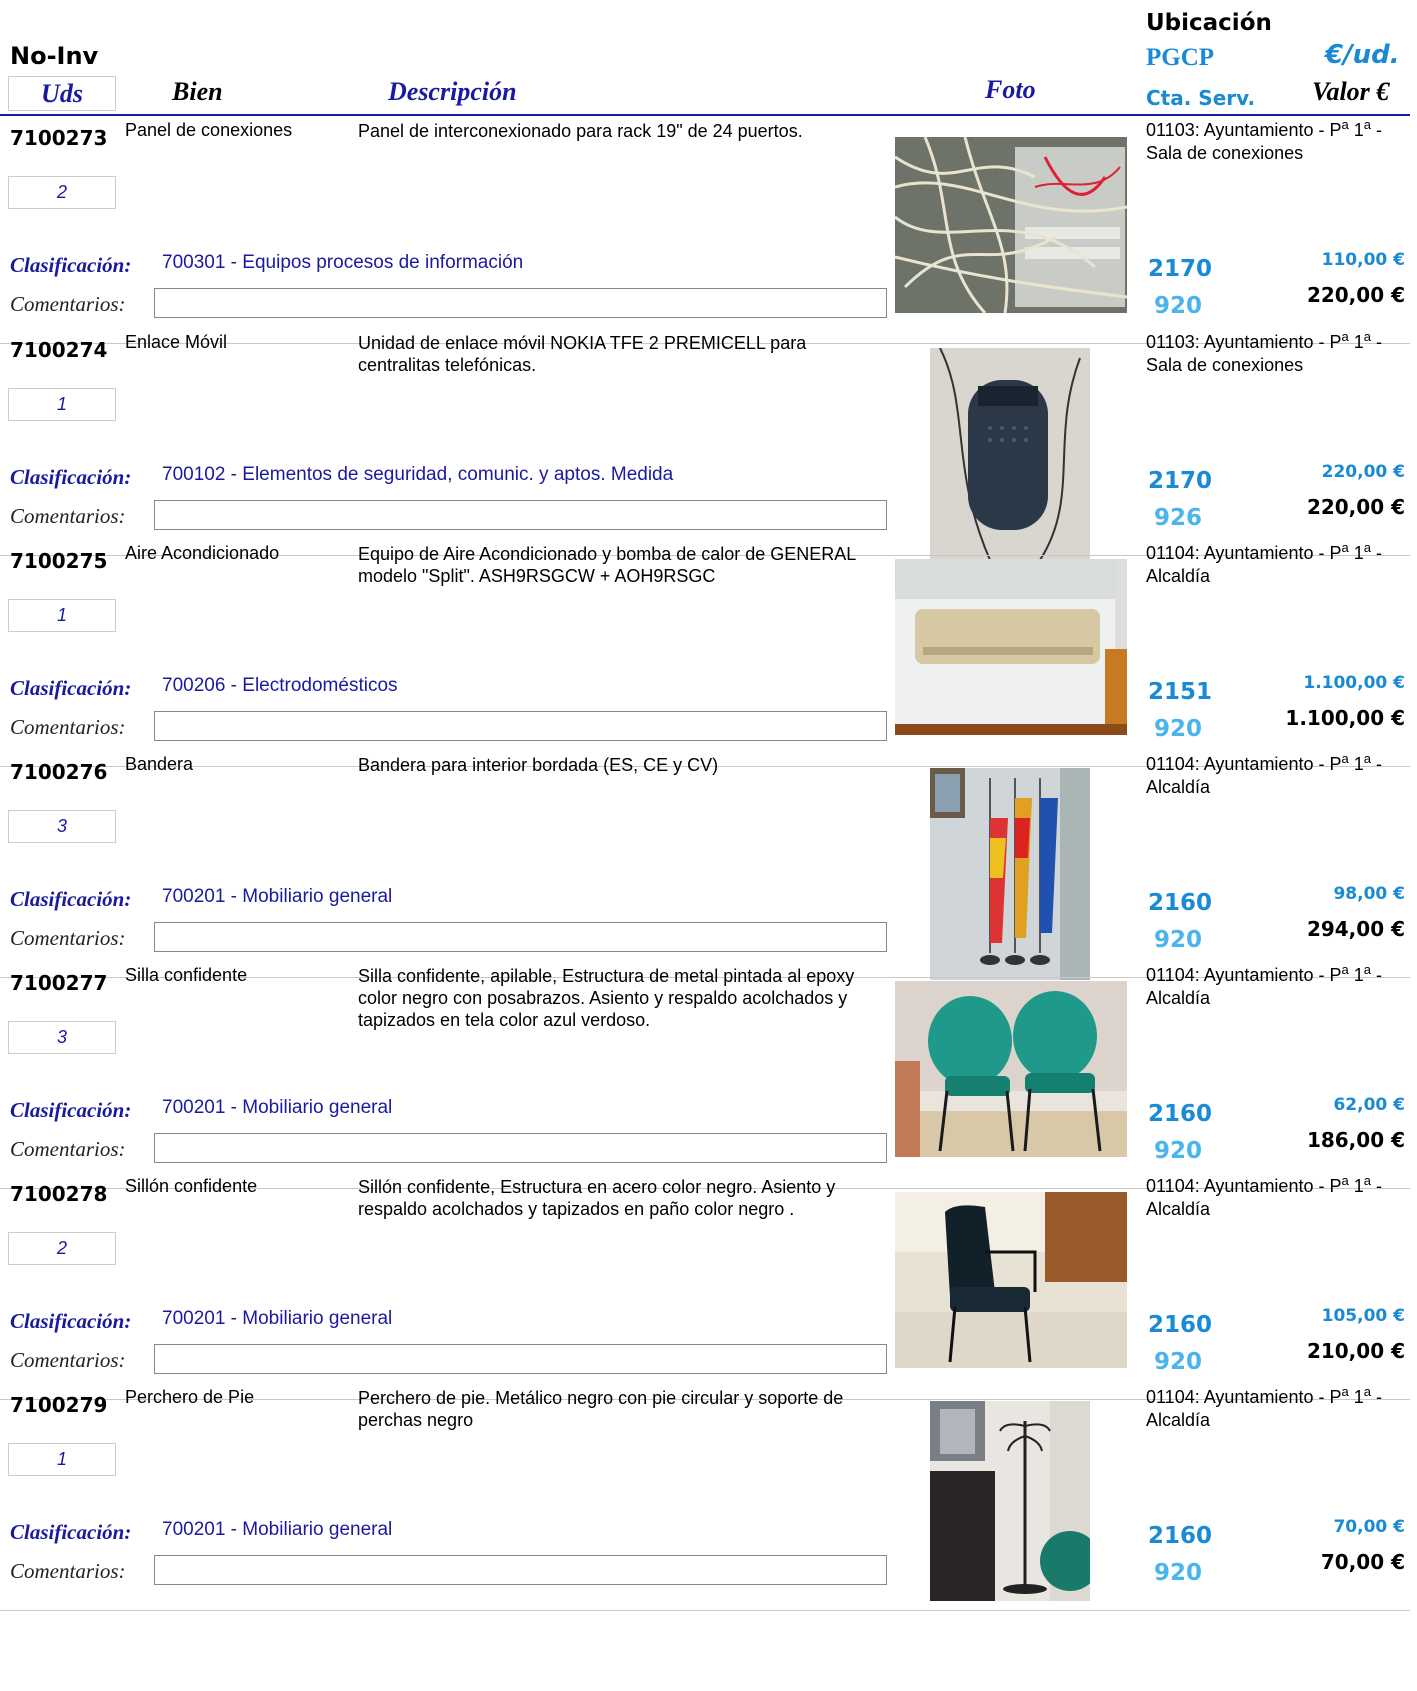 Image resolution: width=1417 pixels, height=1691 pixels. Describe the element at coordinates (277, 1529) in the screenshot. I see `classification-value: 700201 - Mobiliario general` at that location.